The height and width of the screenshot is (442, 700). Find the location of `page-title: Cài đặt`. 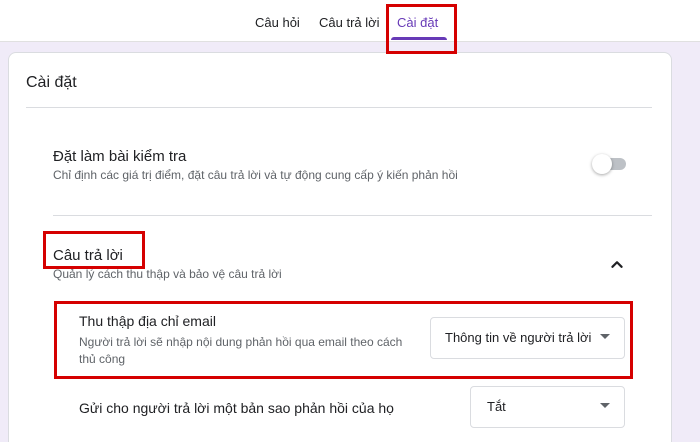

page-title: Cài đặt is located at coordinates (51, 82).